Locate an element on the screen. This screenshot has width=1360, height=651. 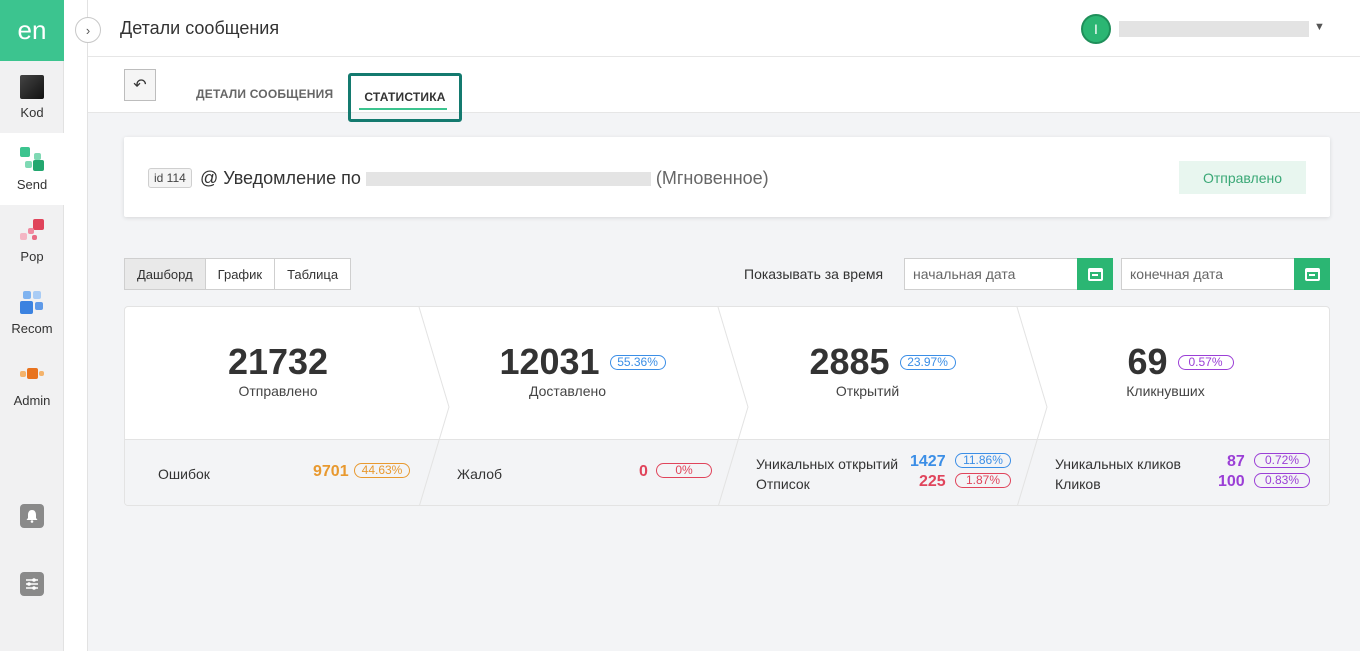
recom-squares-icon is located at coordinates (32, 302).